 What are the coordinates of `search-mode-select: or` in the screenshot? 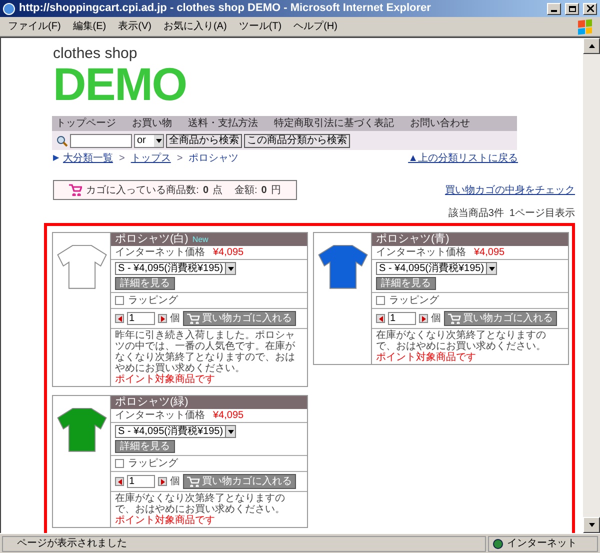 It's located at (149, 141).